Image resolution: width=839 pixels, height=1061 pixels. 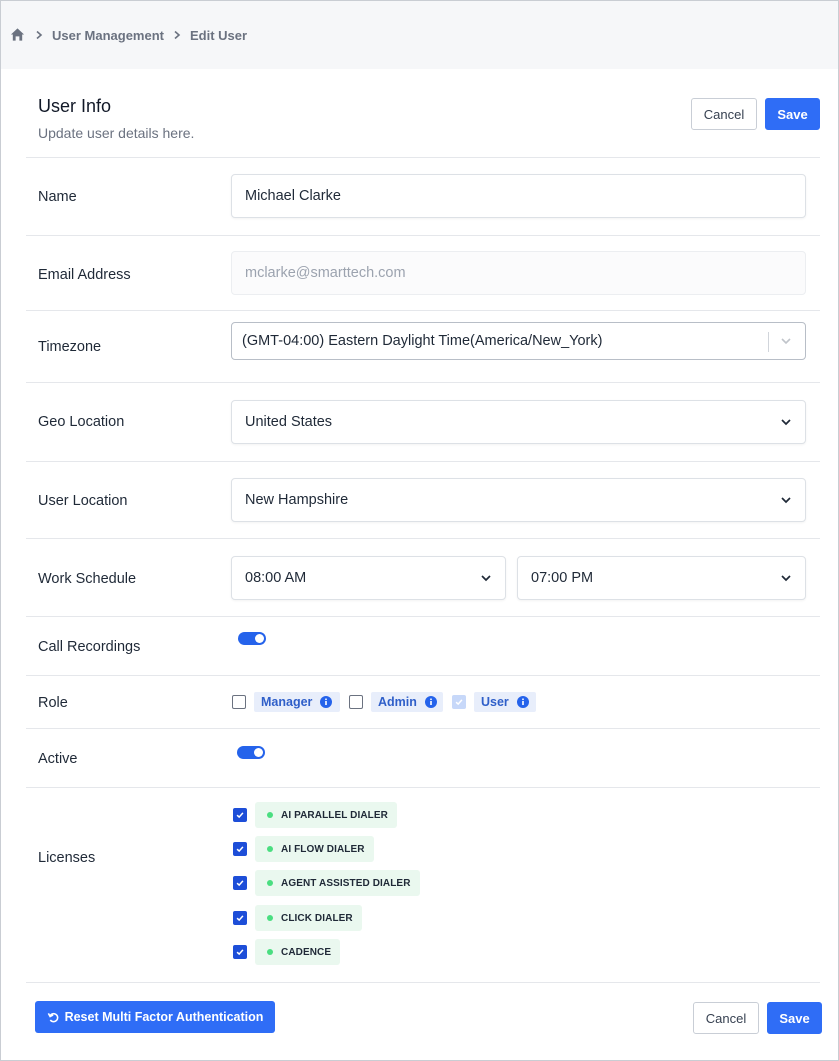 I want to click on license-chip: AI FLOW DIALER, so click(x=314, y=849).